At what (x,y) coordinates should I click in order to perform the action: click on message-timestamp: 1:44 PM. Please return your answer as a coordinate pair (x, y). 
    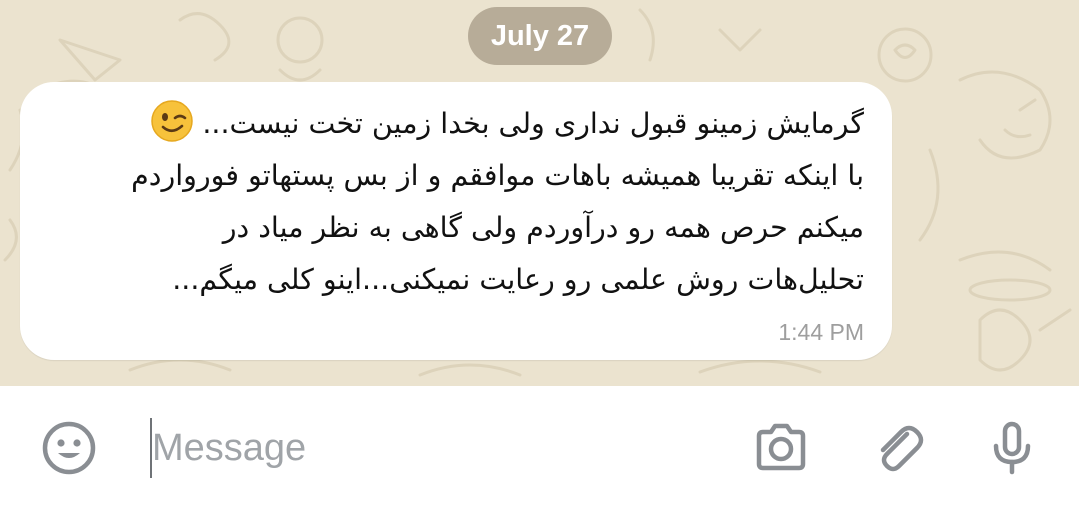
    Looking at the image, I should click on (821, 332).